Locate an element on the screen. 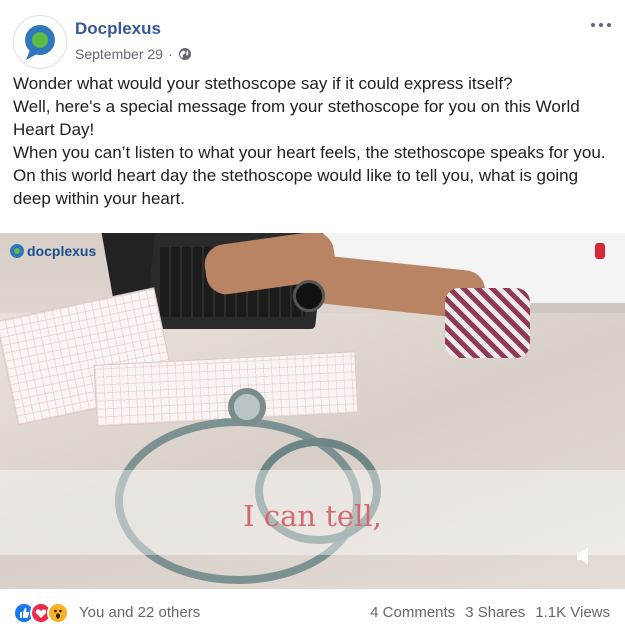 The image size is (625, 639). page-avatar is located at coordinates (40, 42).